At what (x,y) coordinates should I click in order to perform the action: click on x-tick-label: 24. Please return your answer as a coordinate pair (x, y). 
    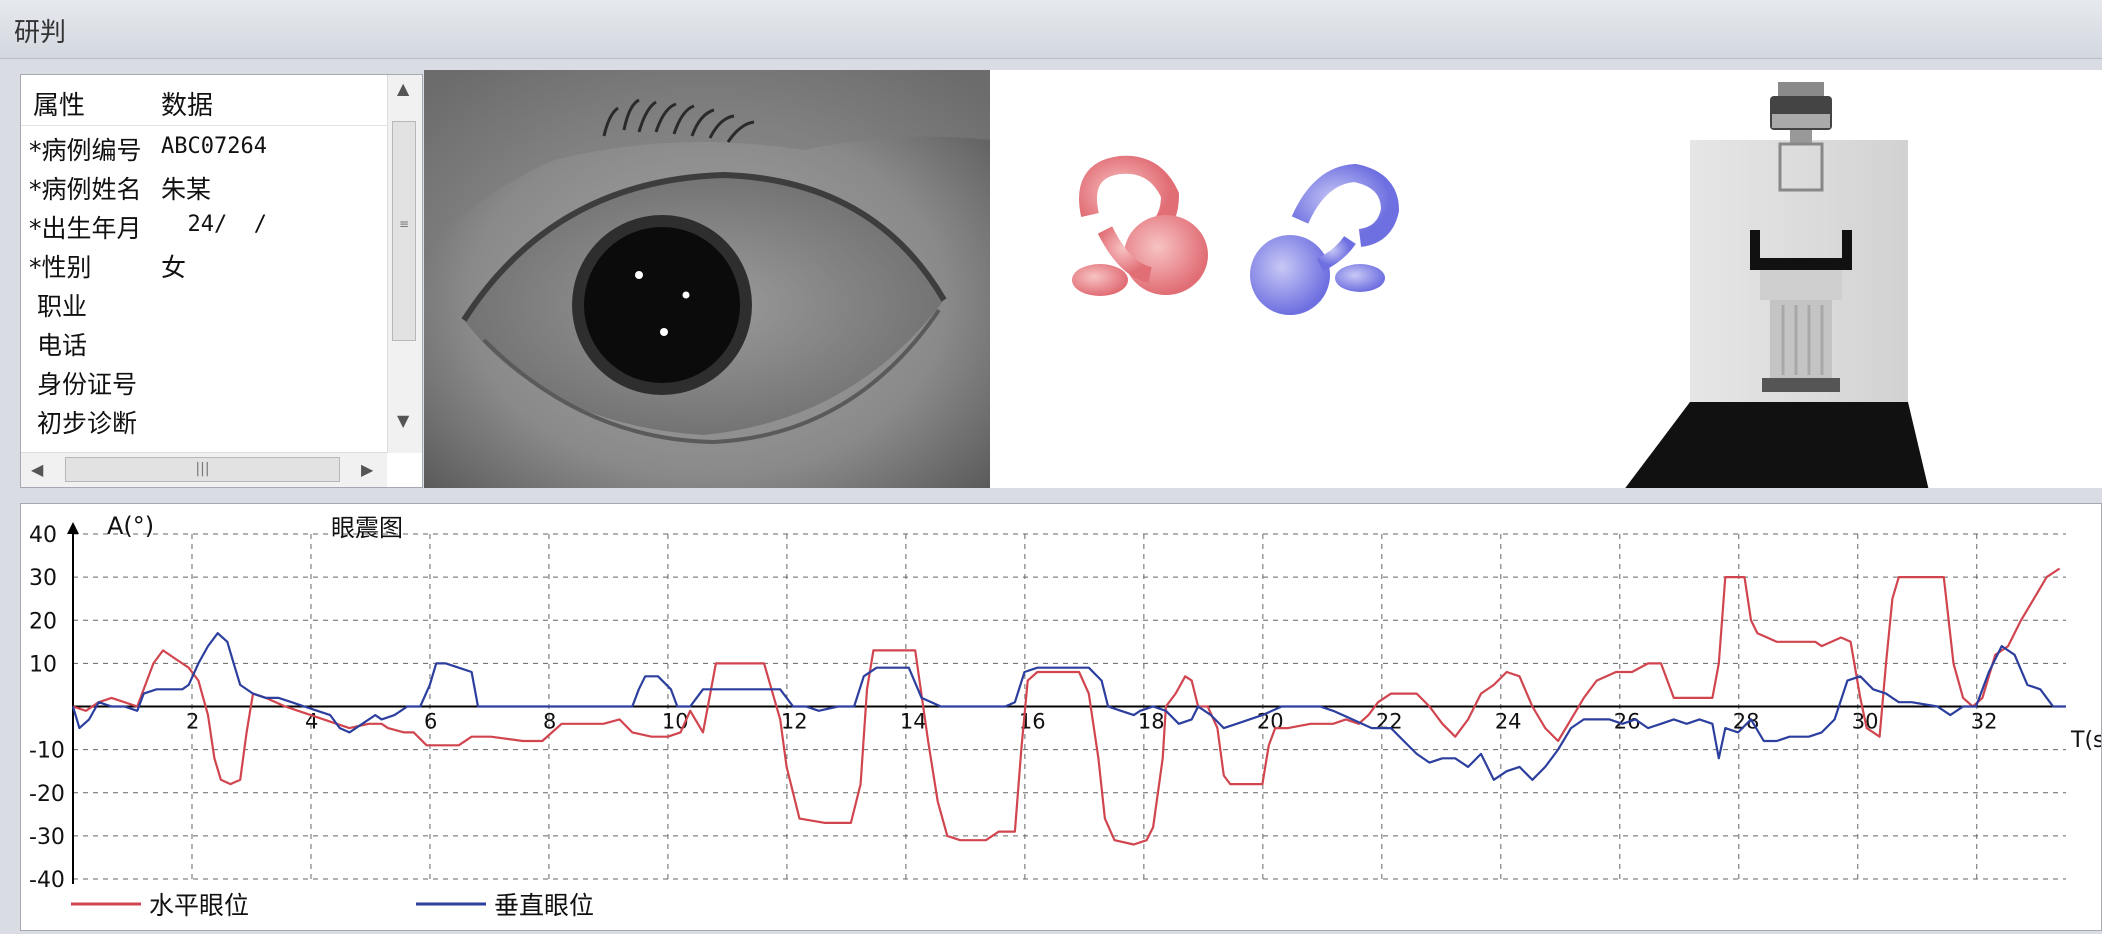
    Looking at the image, I should click on (1508, 722).